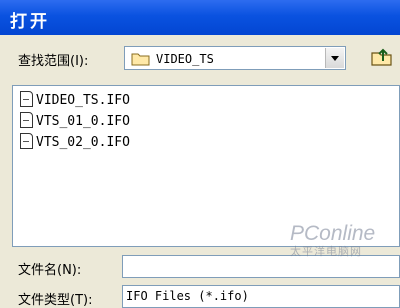 Image resolution: width=400 pixels, height=308 pixels. What do you see at coordinates (261, 266) in the screenshot?
I see `file-name-field` at bounding box center [261, 266].